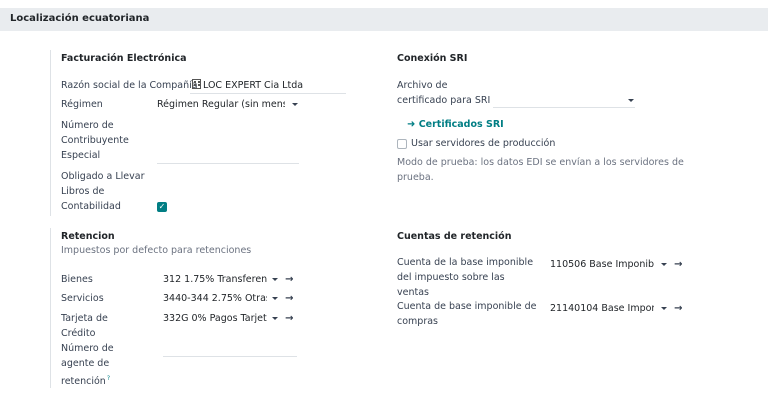  I want to click on usar-servidores-label: Usar servidores de producción, so click(483, 143).